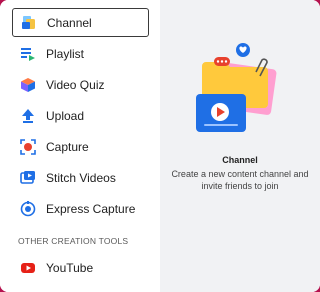 Image resolution: width=320 pixels, height=292 pixels. Describe the element at coordinates (65, 53) in the screenshot. I see `menu-item-label: Playlist` at that location.